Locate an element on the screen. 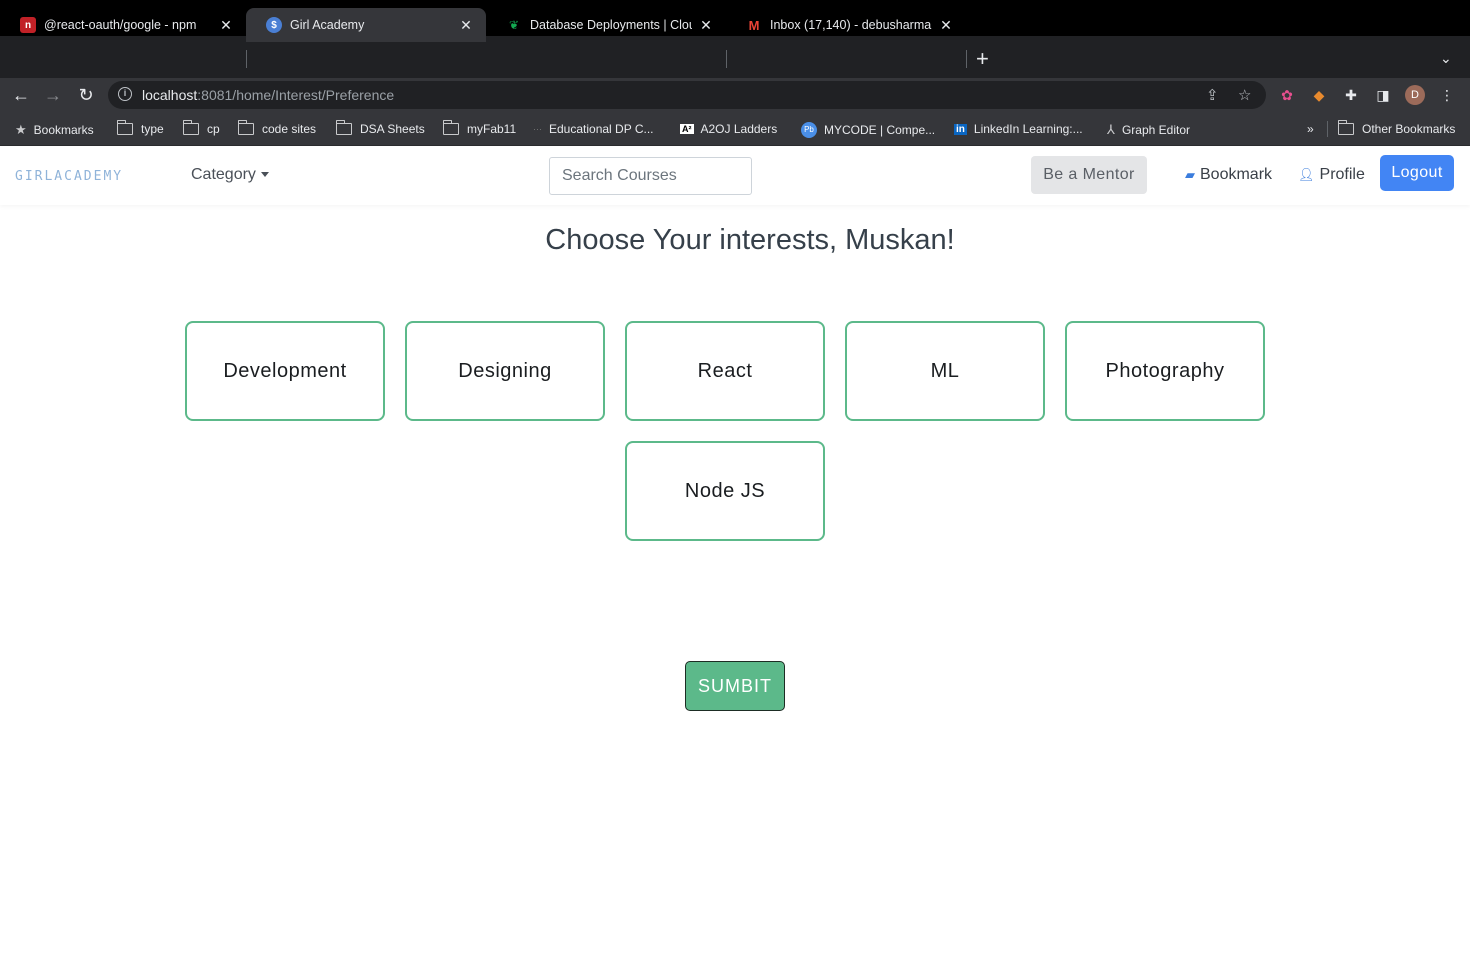 The height and width of the screenshot is (956, 1470). other-bookmarks: Other Bookmarks is located at coordinates (1396, 128).